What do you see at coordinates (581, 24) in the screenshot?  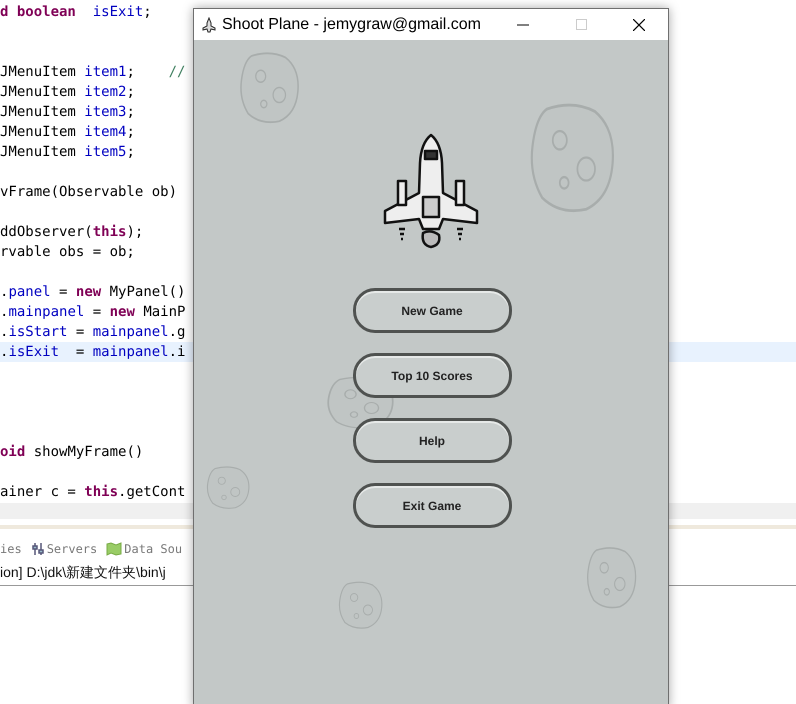 I see `maximize-icon` at bounding box center [581, 24].